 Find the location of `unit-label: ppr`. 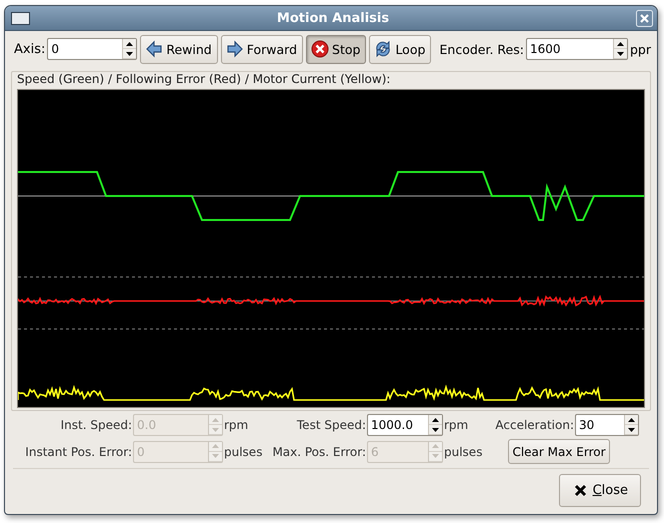

unit-label: ppr is located at coordinates (640, 49).